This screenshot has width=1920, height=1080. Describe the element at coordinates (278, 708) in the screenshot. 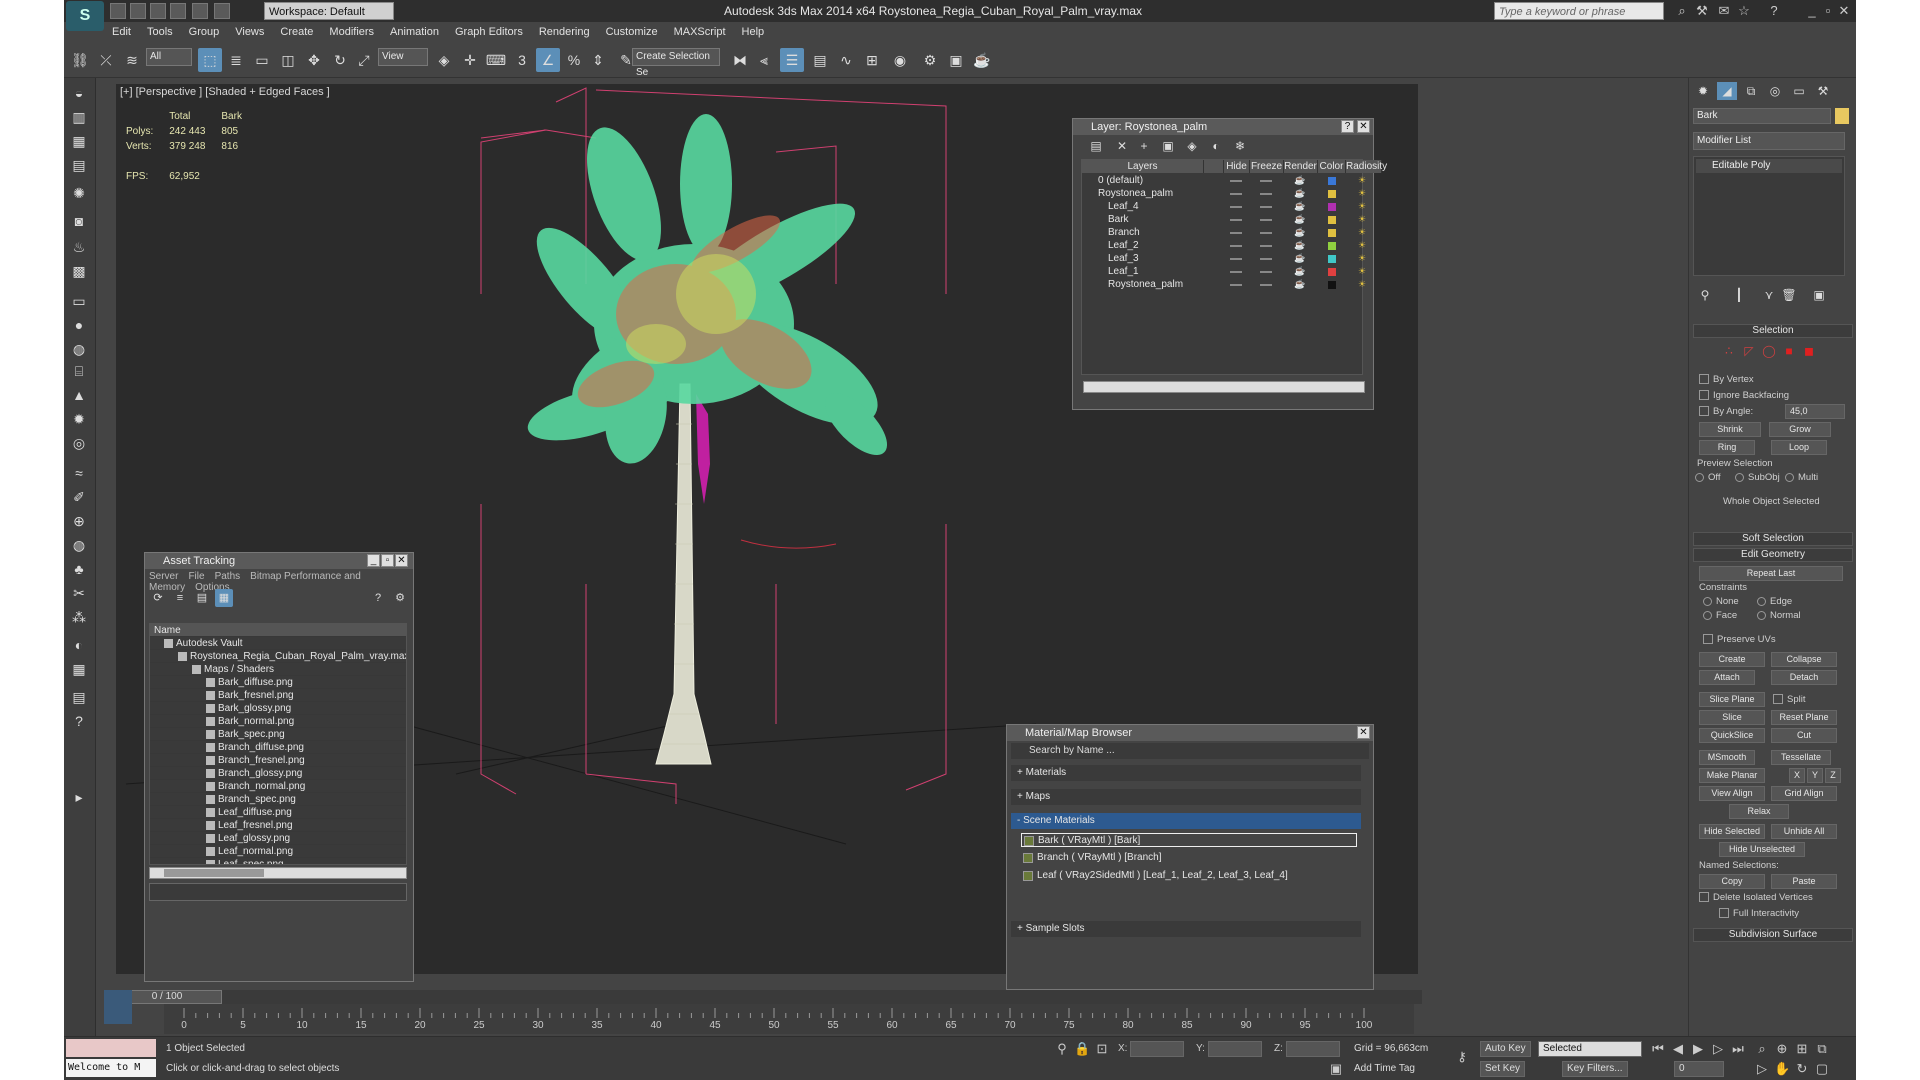

I see `asset-row: Bark_glossy.png` at that location.